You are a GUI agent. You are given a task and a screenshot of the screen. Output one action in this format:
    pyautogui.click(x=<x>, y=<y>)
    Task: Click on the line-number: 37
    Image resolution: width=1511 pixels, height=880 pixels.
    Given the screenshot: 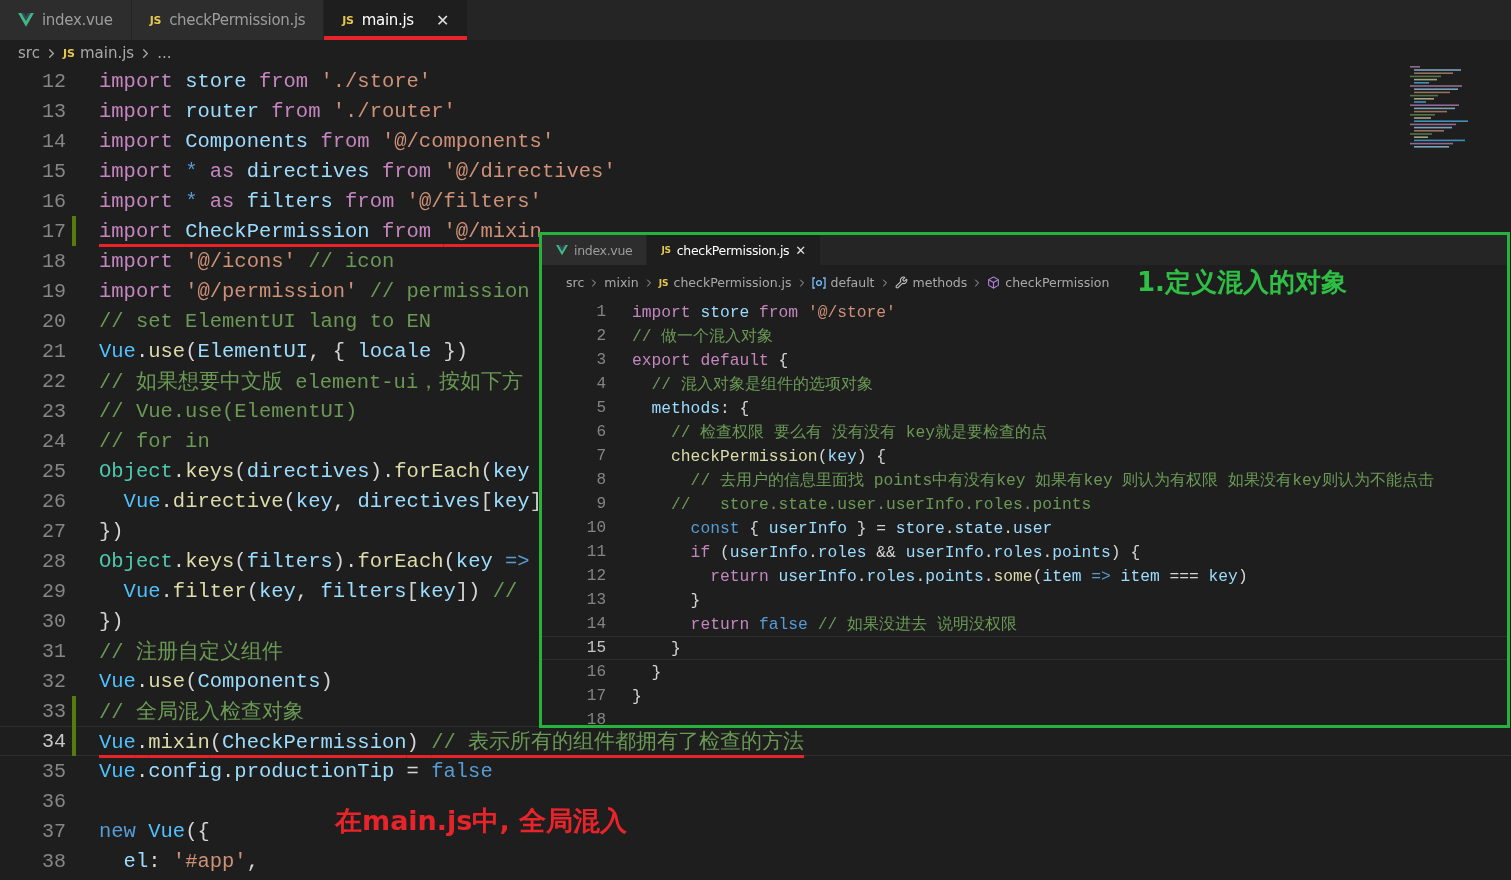 What is the action you would take?
    pyautogui.click(x=53, y=831)
    